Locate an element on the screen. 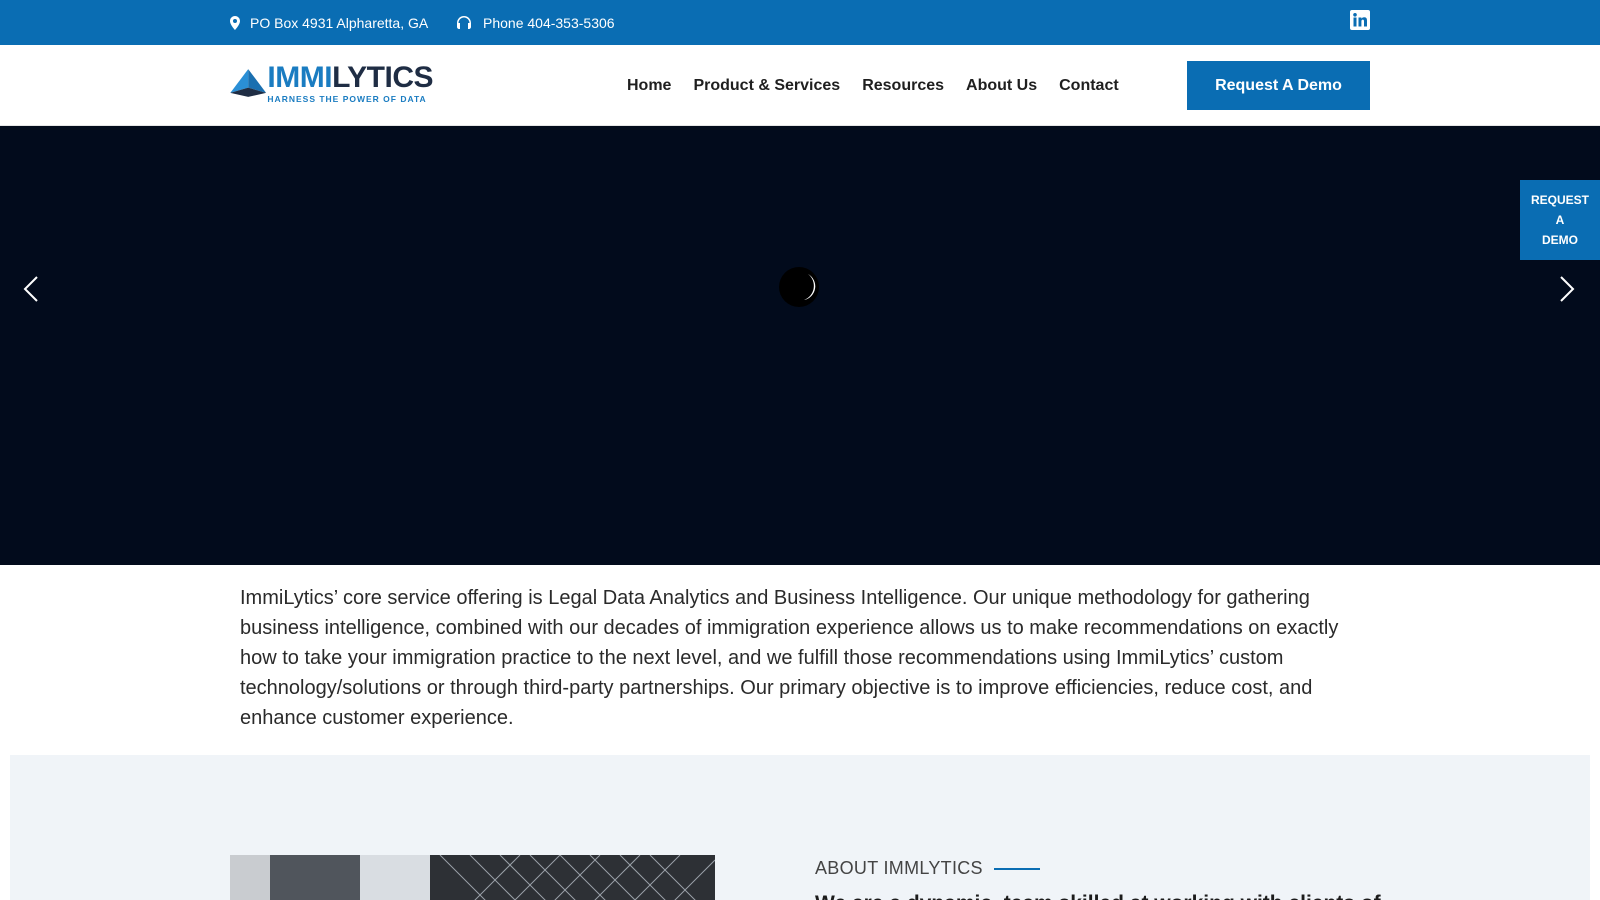 The height and width of the screenshot is (900, 1600). logo-wordmark: IMMILYTICS is located at coordinates (350, 77).